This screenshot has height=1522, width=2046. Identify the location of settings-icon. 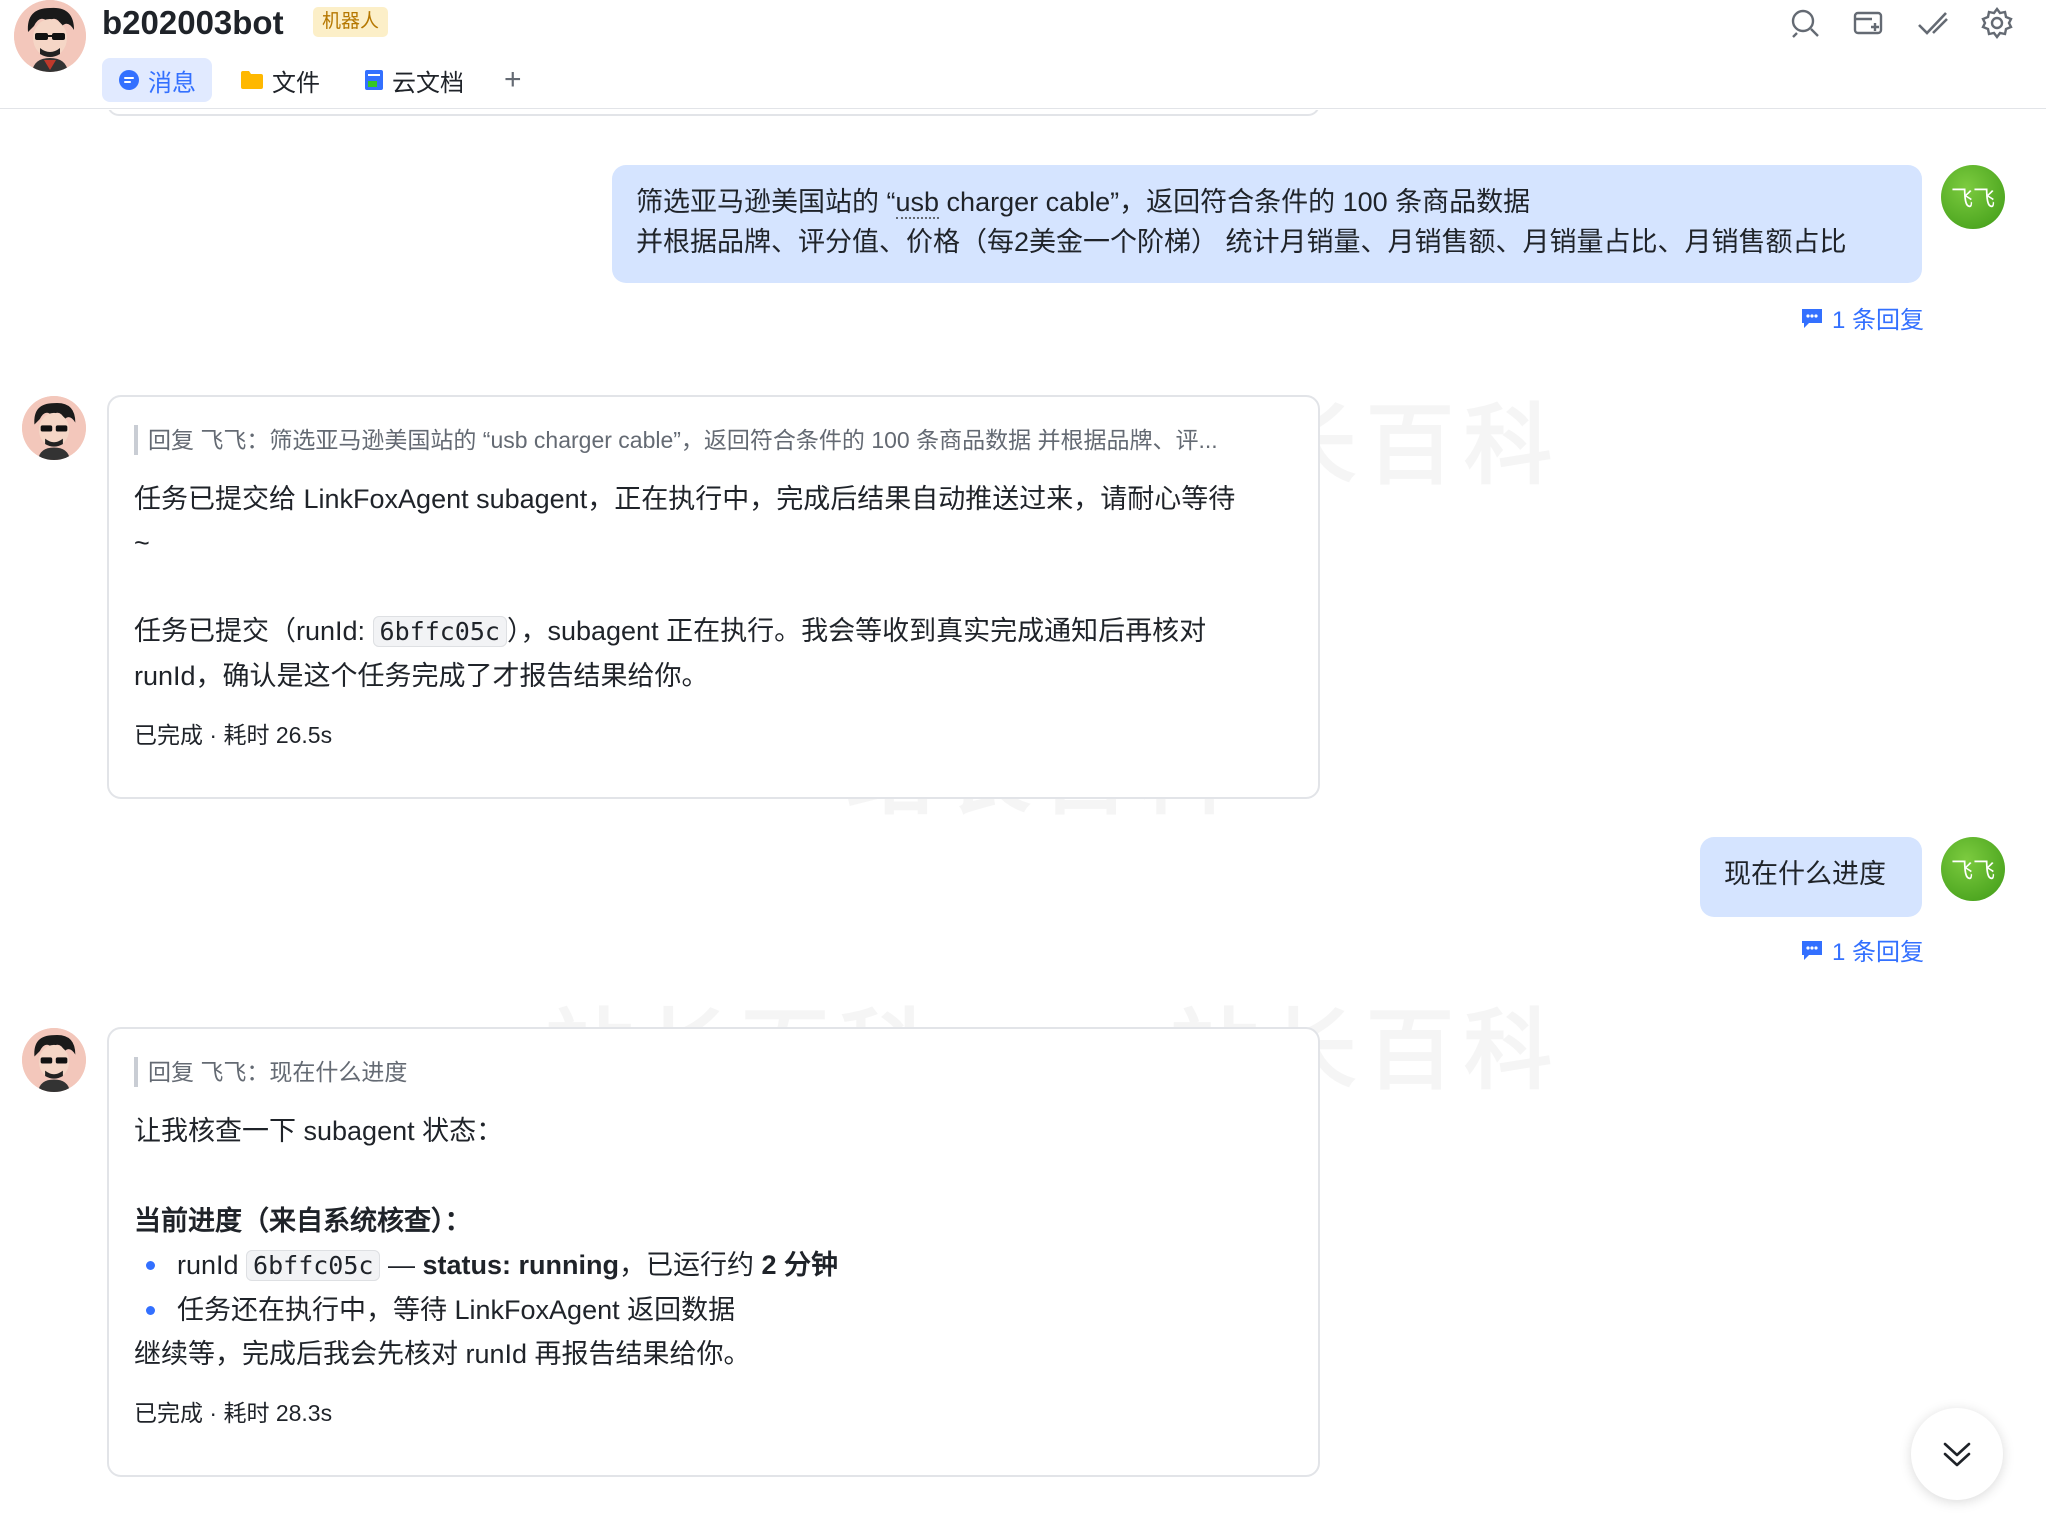
(1997, 23).